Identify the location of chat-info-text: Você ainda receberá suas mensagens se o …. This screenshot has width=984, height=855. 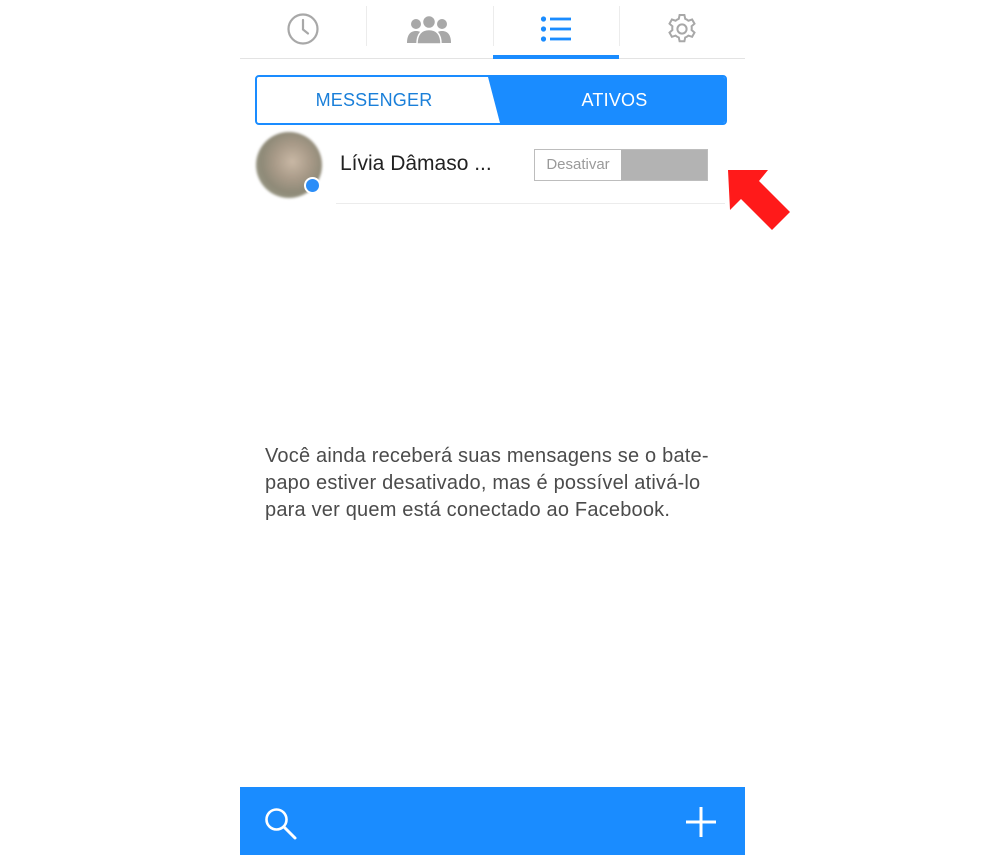
(487, 483).